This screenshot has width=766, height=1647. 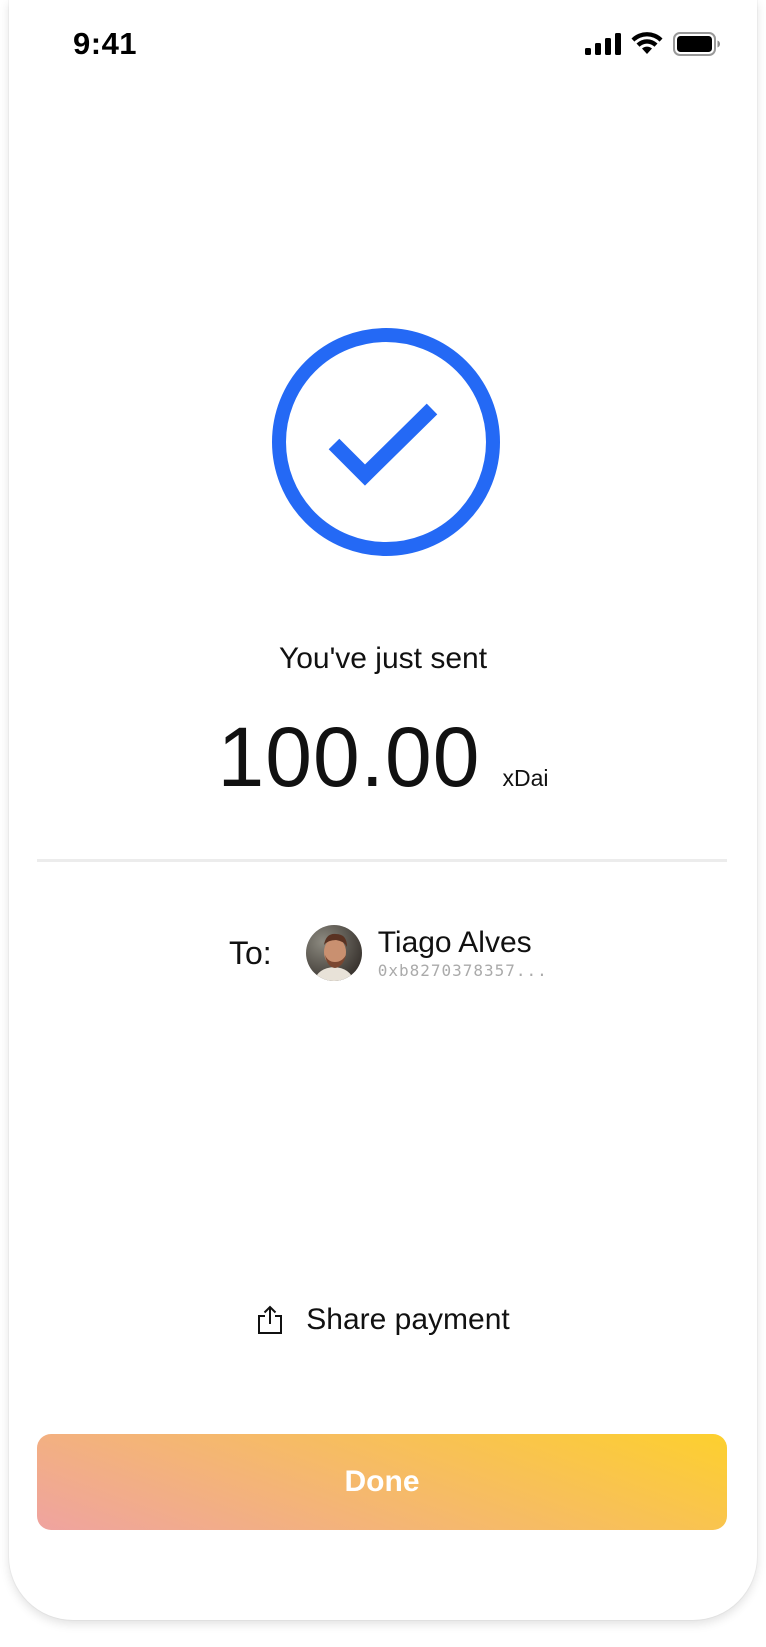 I want to click on divider, so click(x=382, y=860).